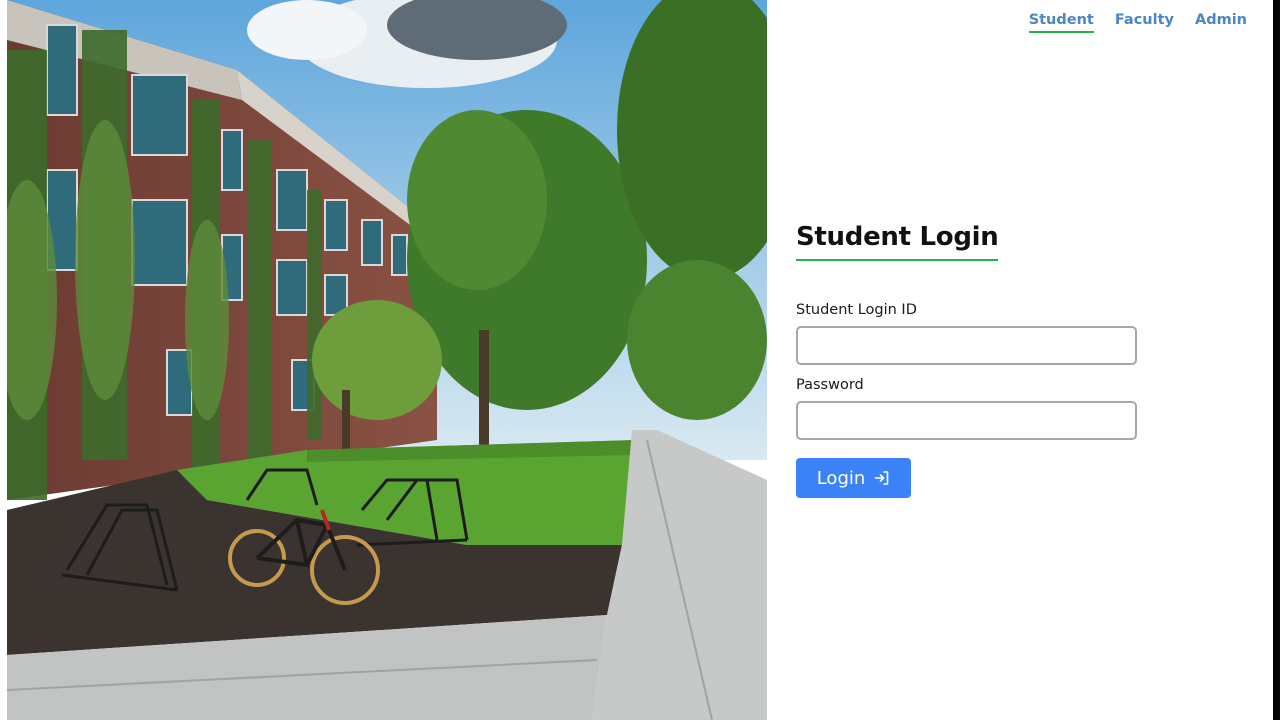  Describe the element at coordinates (3, 360) in the screenshot. I see `left-edge` at that location.